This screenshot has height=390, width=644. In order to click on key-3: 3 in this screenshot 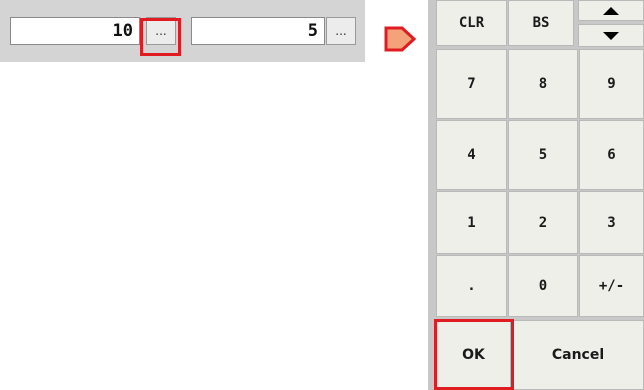, I will do `click(611, 222)`.